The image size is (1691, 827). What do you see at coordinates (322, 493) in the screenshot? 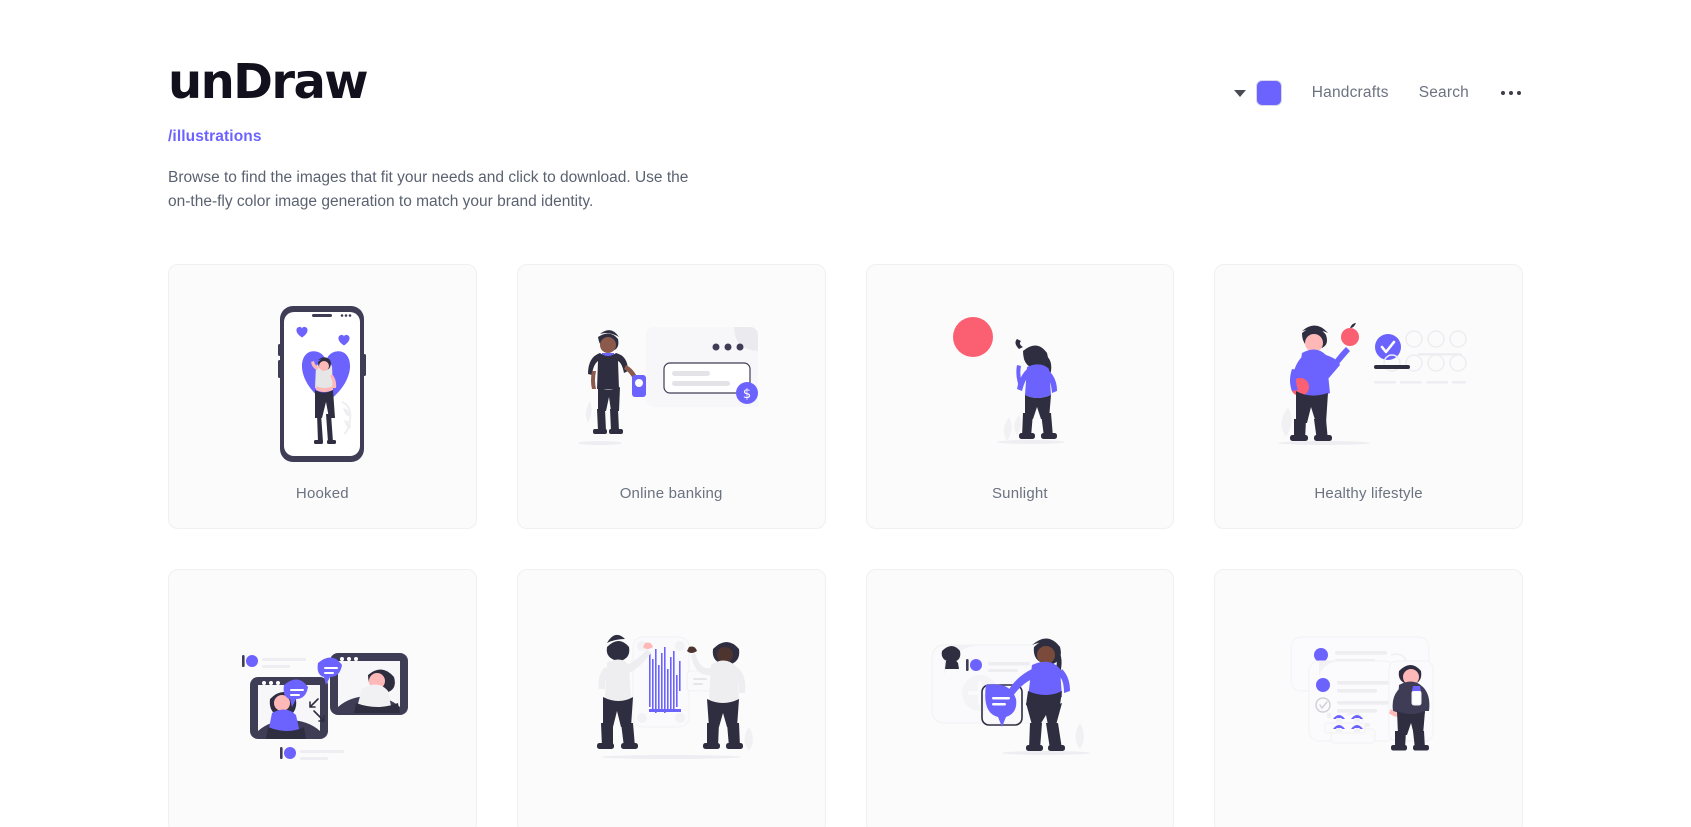
I see `illustration-title: Hooked` at bounding box center [322, 493].